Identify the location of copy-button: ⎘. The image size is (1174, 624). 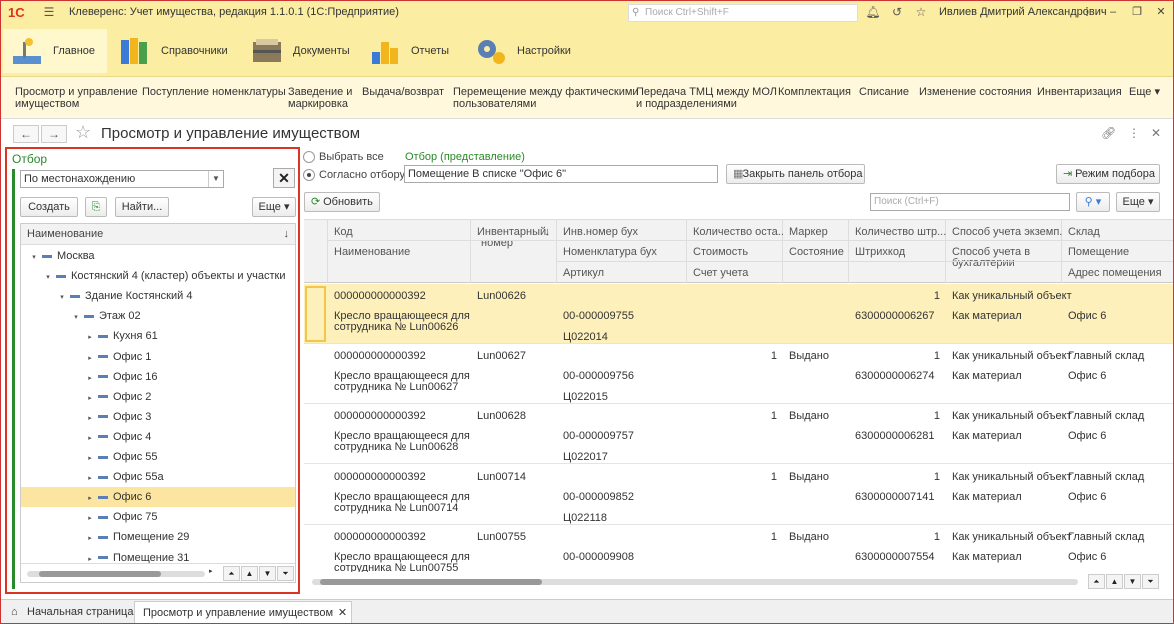
(96, 207).